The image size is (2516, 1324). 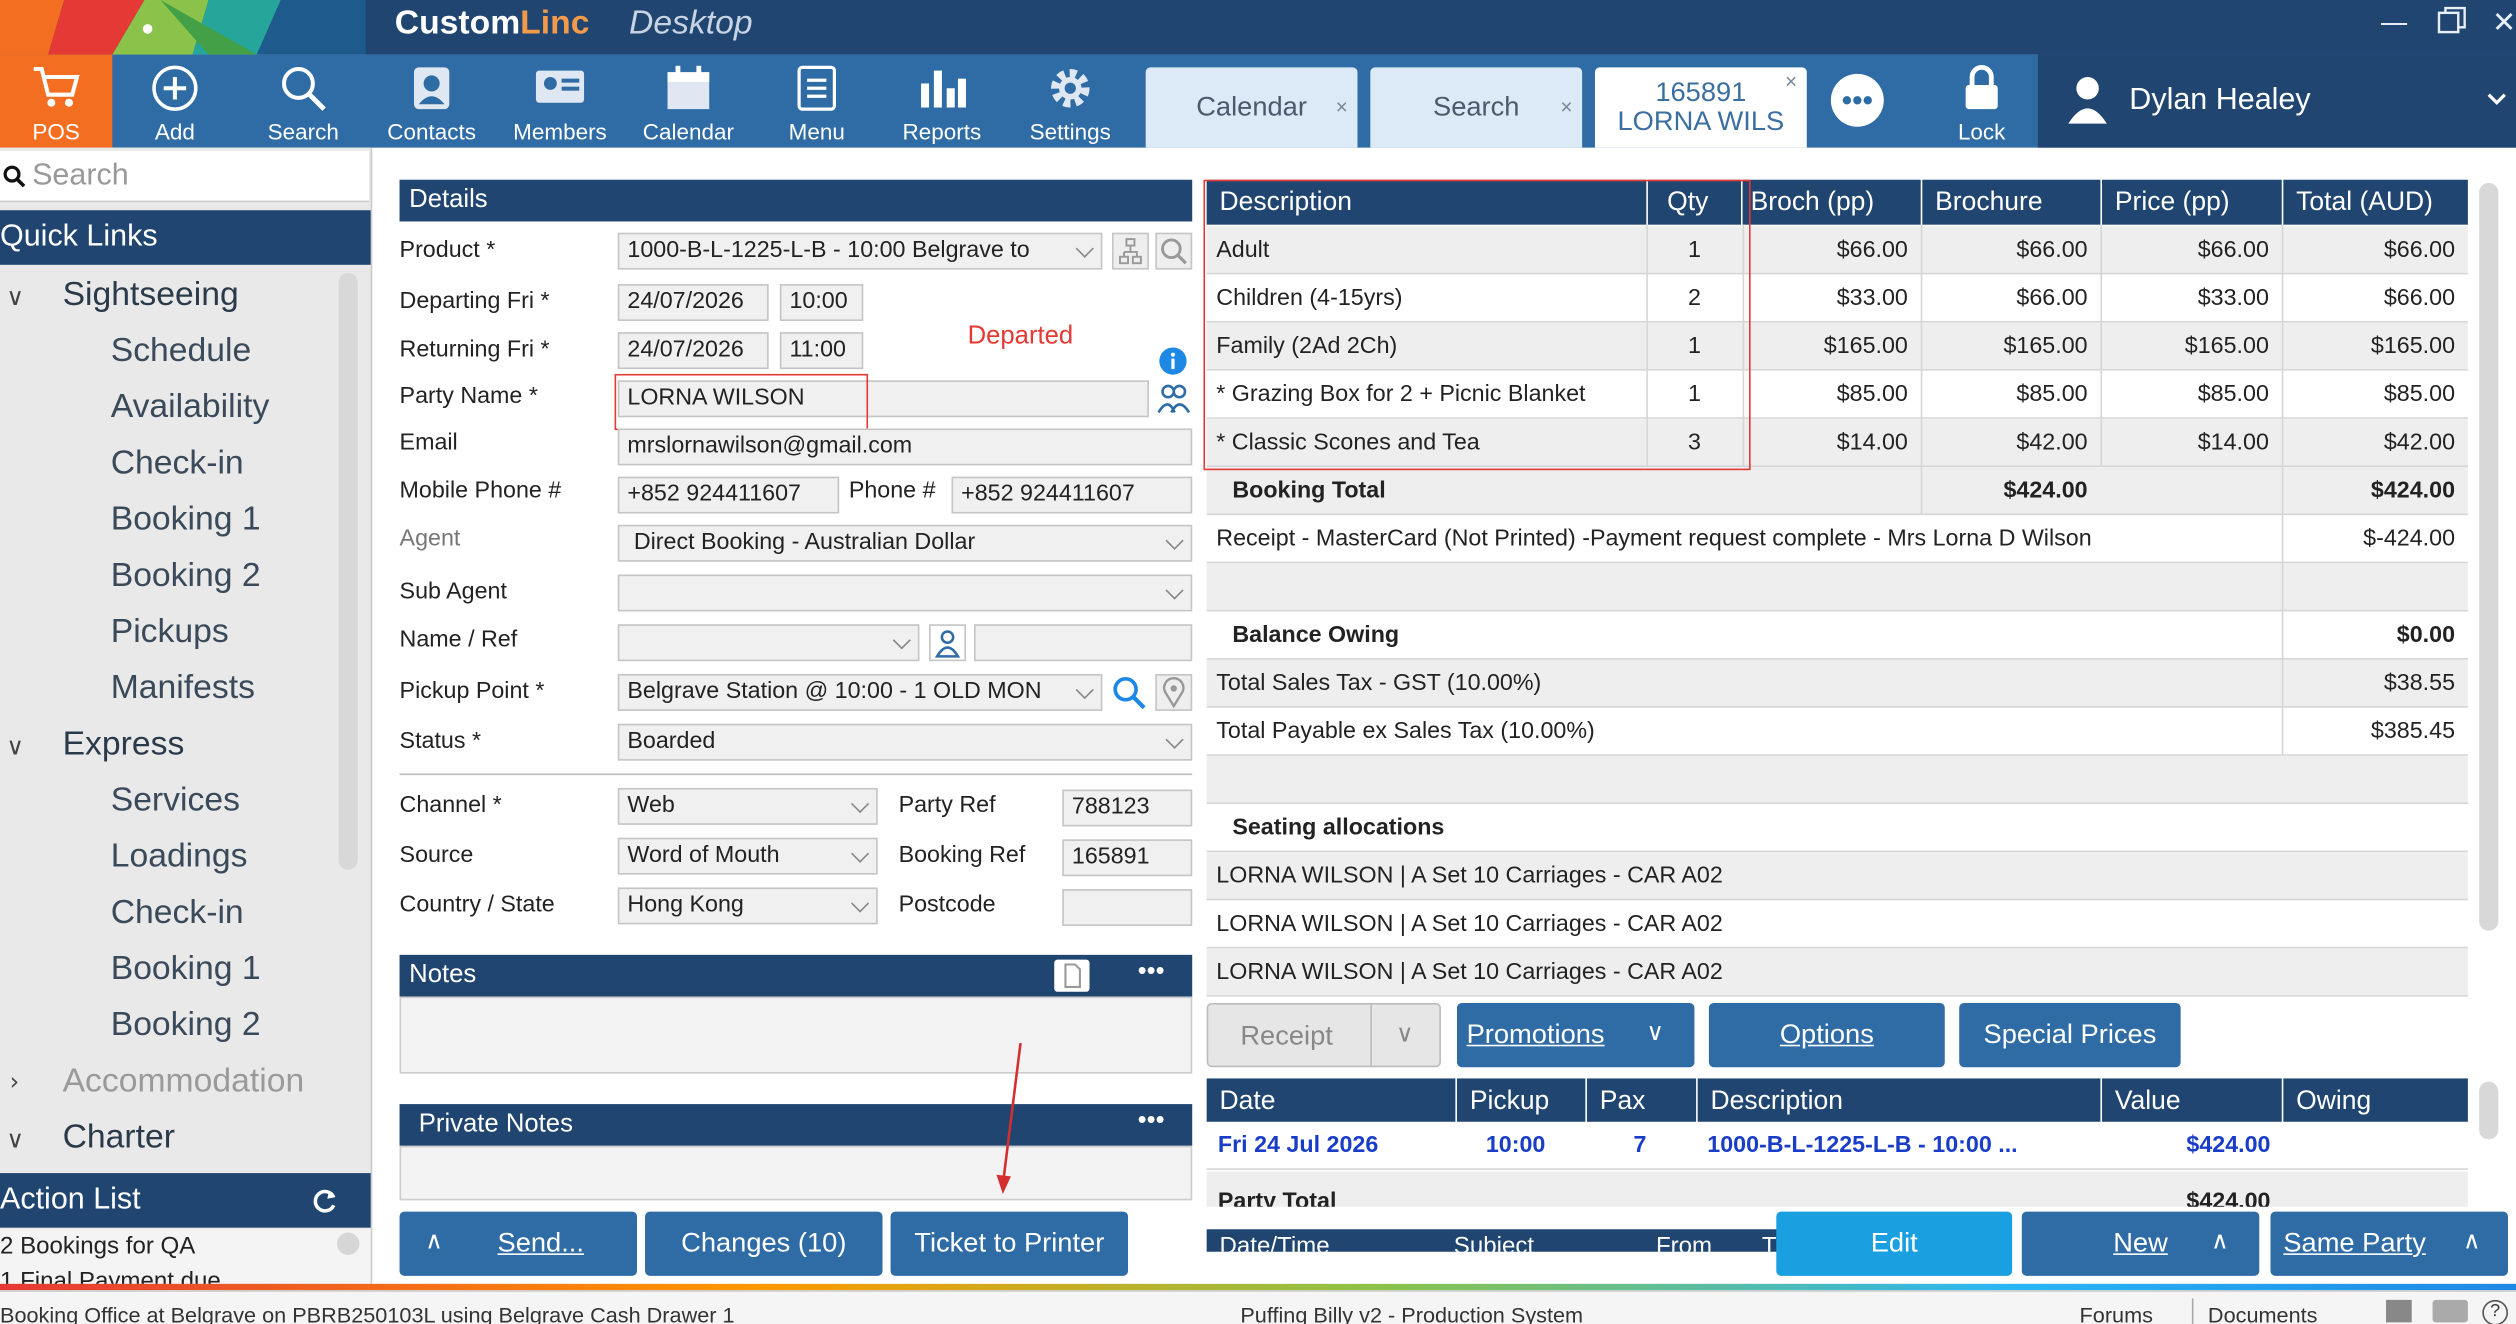 What do you see at coordinates (1072, 495) in the screenshot?
I see `phone-field: +852 924411607` at bounding box center [1072, 495].